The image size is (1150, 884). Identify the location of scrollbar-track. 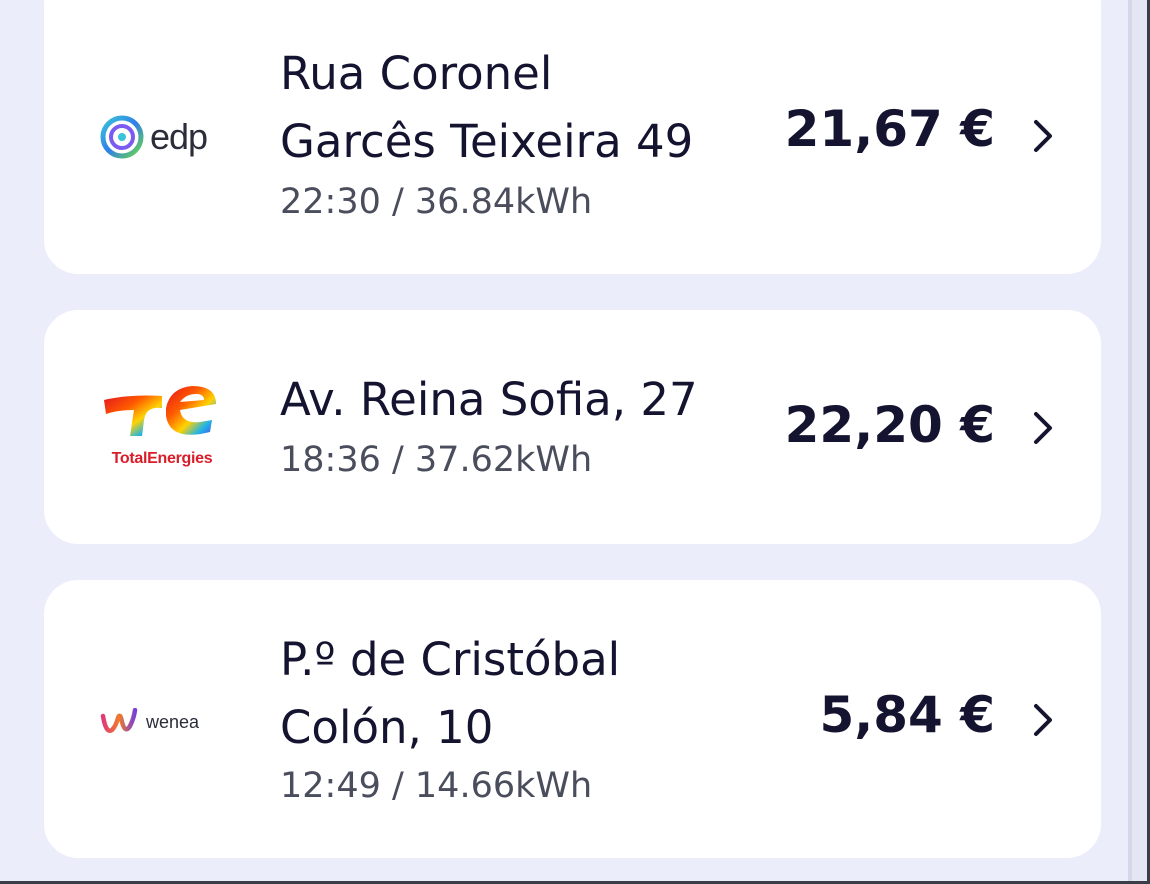
(1139, 440).